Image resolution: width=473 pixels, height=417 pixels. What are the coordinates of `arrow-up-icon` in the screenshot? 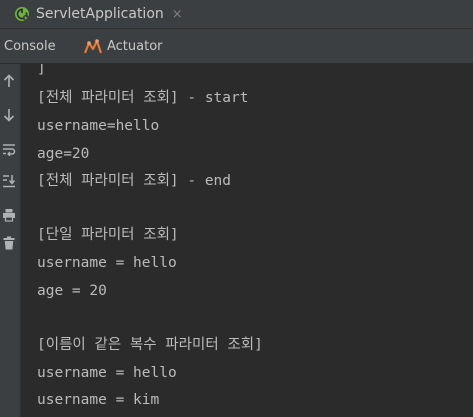 It's located at (9, 81).